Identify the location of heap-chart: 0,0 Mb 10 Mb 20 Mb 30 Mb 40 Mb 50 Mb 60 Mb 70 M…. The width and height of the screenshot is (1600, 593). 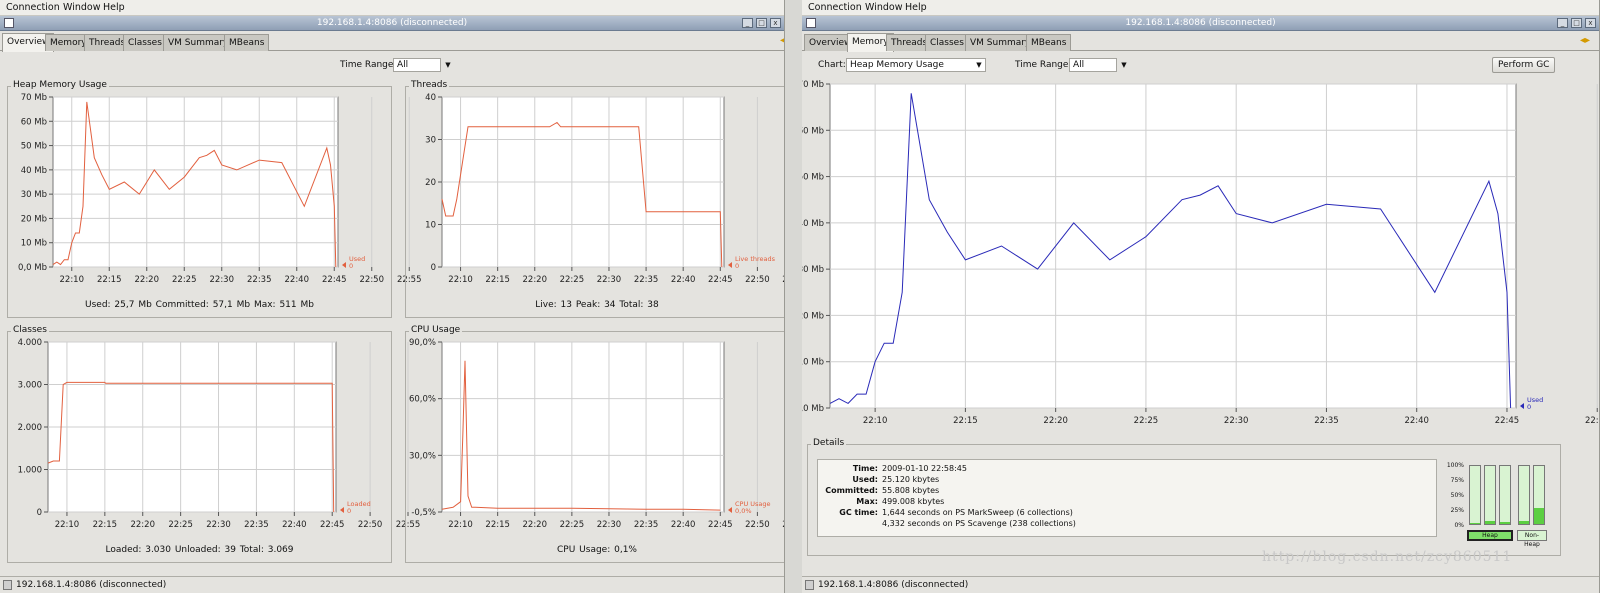
(214, 192).